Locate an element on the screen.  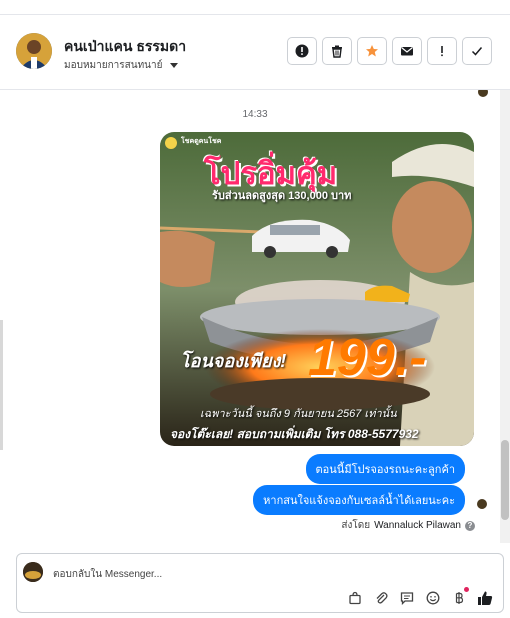
mail-icon is located at coordinates (407, 51).